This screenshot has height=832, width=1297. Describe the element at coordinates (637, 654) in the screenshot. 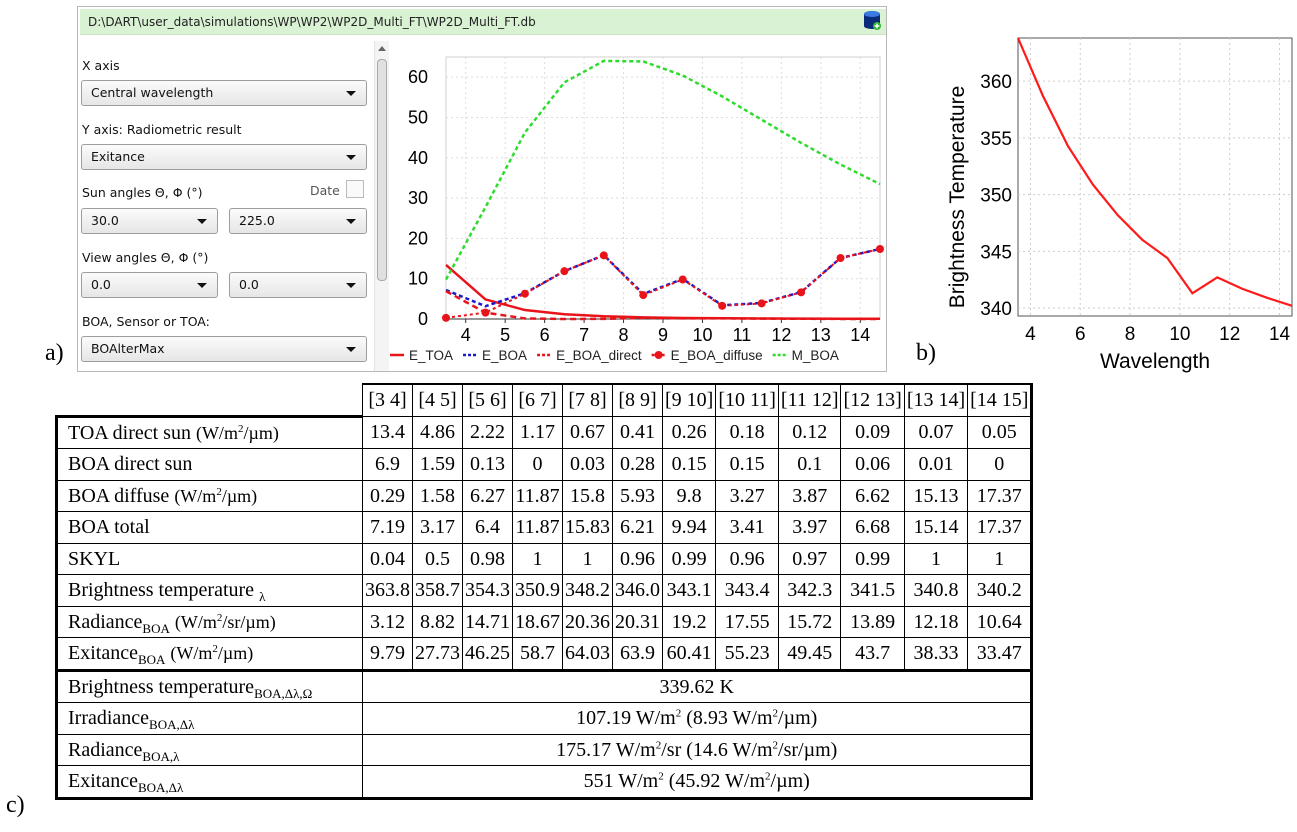

I see `table-cell: 63.9` at that location.